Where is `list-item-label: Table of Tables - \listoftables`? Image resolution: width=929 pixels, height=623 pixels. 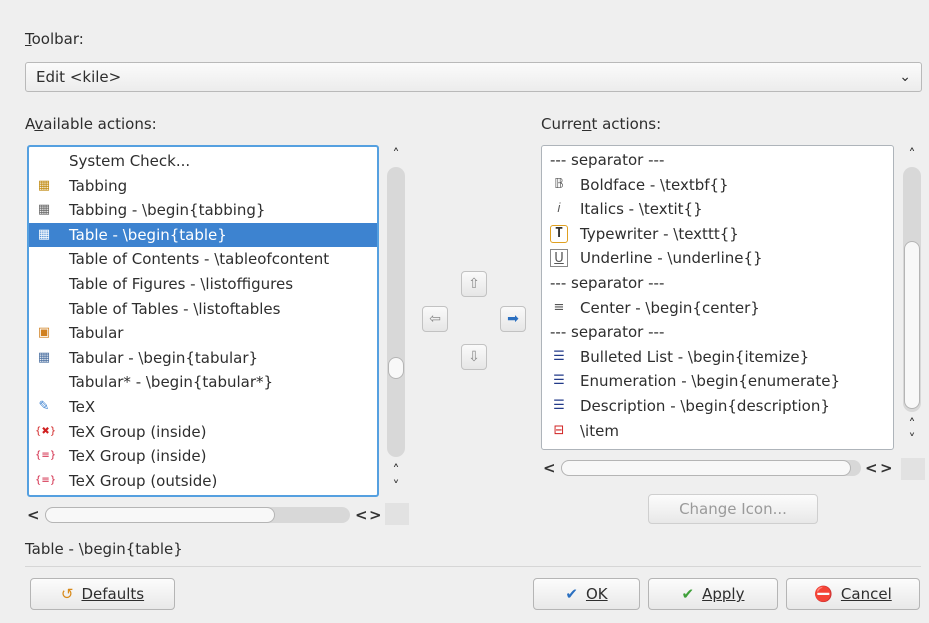 list-item-label: Table of Tables - \listoftables is located at coordinates (175, 308).